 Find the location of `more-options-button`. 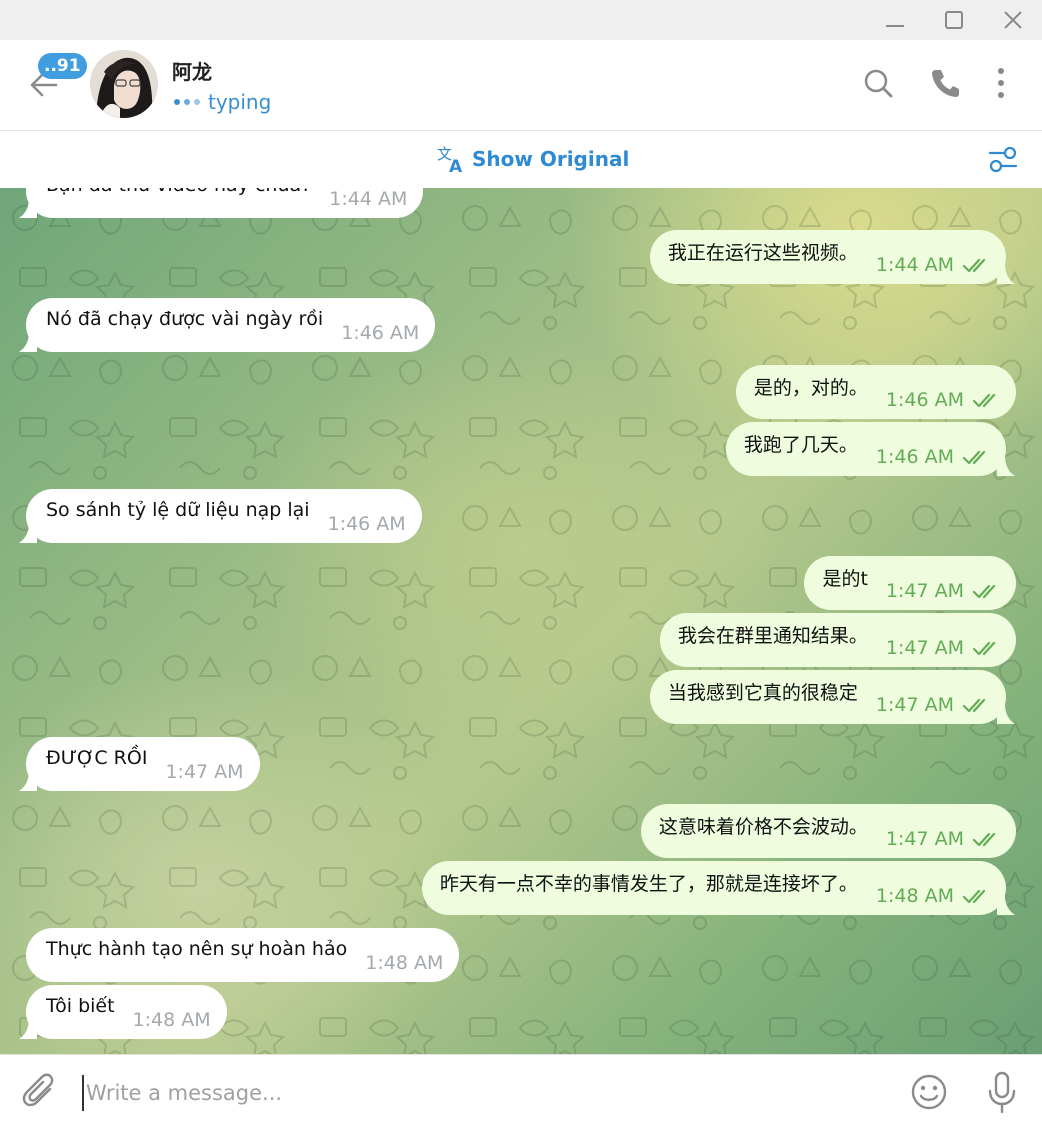

more-options-button is located at coordinates (1001, 83).